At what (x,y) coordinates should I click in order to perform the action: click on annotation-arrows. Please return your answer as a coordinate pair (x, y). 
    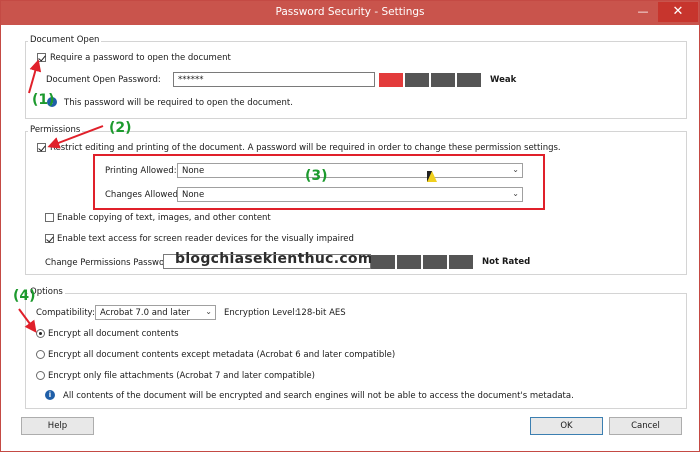
    Looking at the image, I should click on (61, 196).